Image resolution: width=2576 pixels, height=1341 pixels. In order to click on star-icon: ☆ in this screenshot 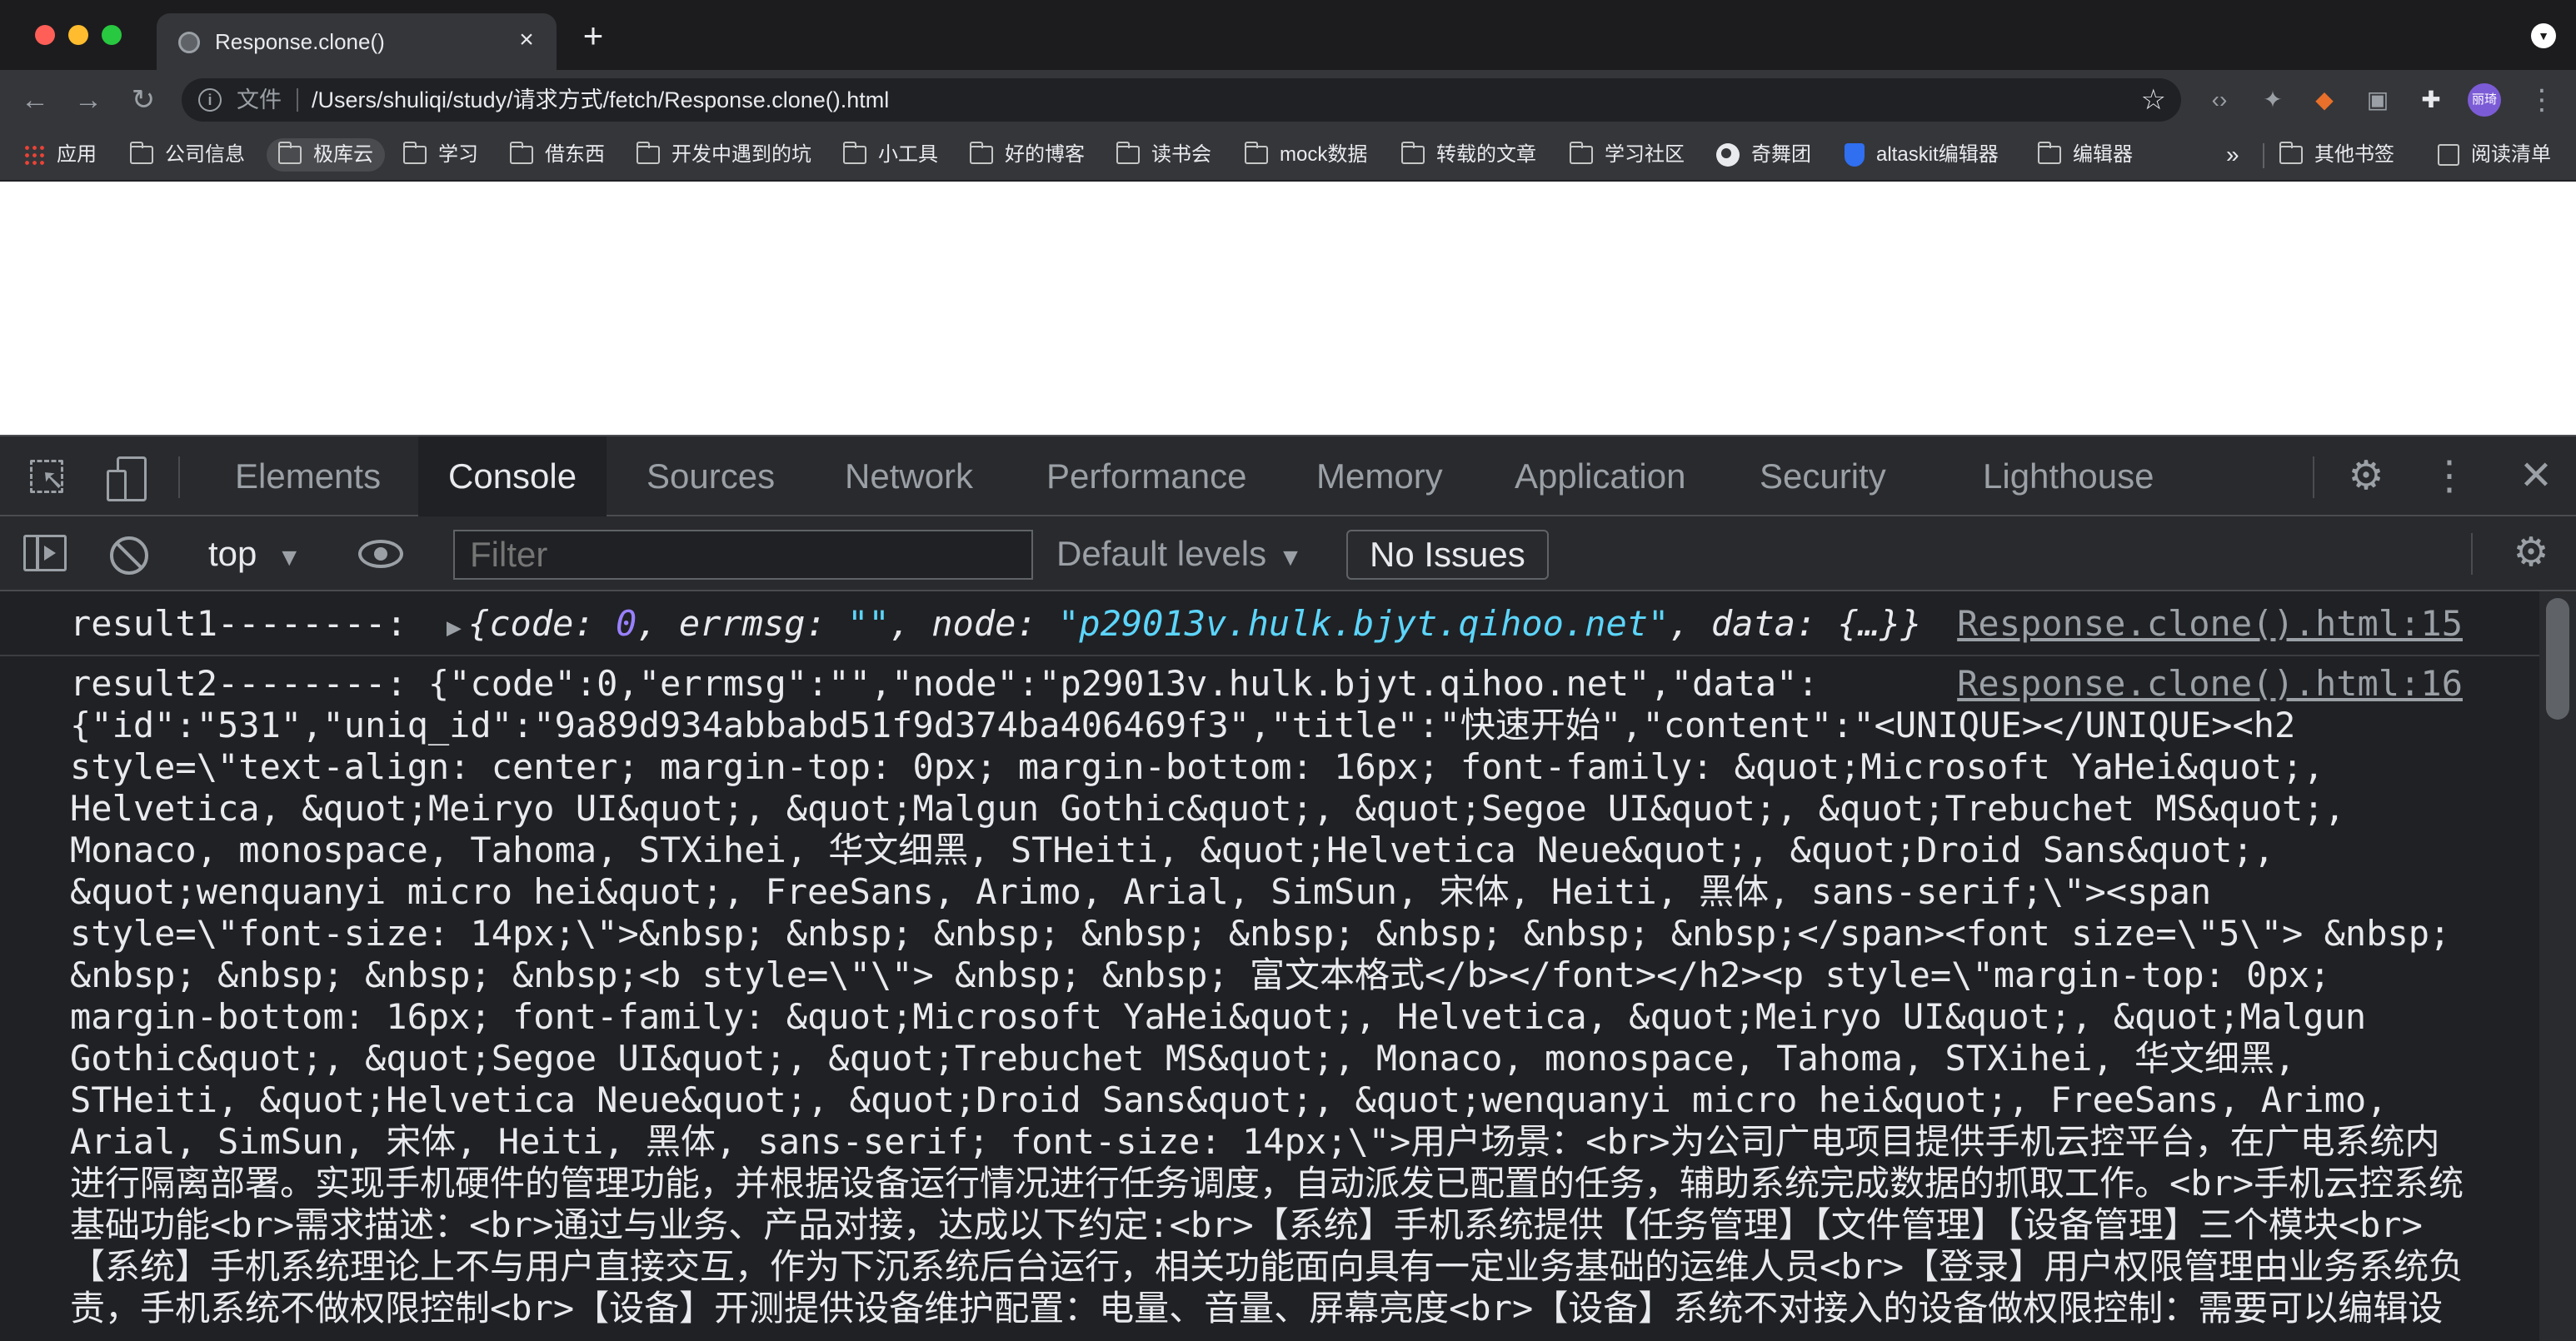, I will do `click(2153, 100)`.